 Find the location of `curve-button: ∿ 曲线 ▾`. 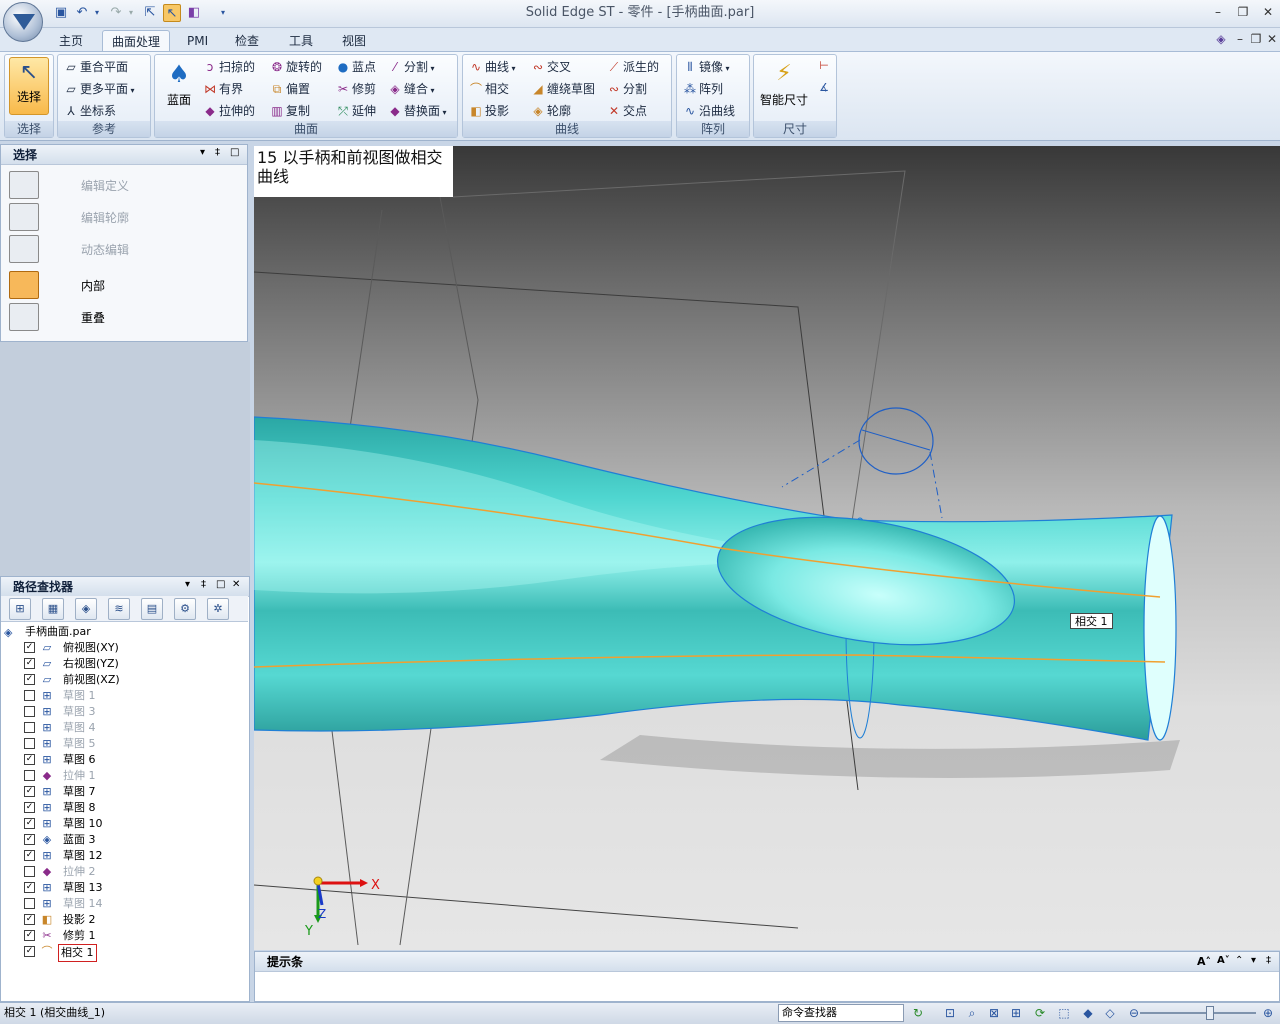

curve-button: ∿ 曲线 ▾ is located at coordinates (492, 67).